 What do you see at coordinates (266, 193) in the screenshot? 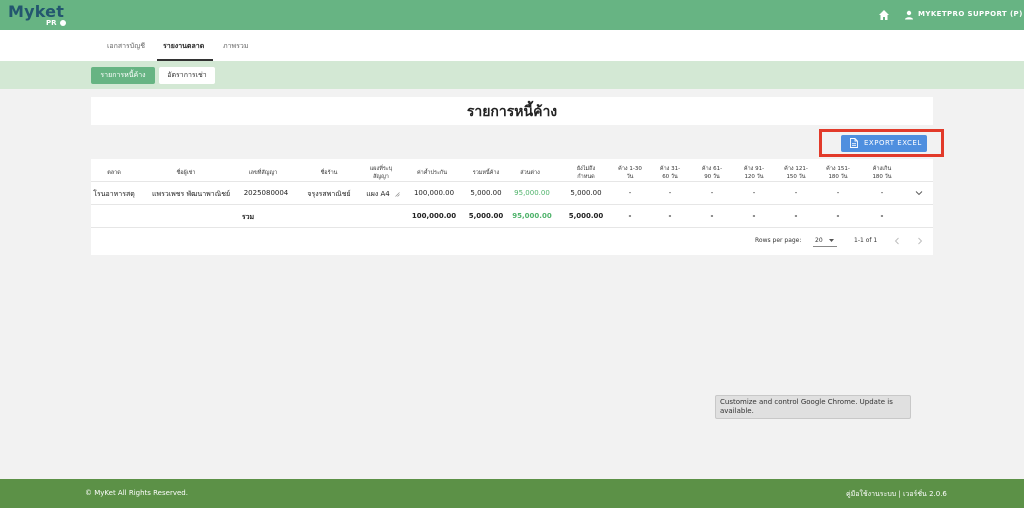
I see `cell-contract-no: 2025080004` at bounding box center [266, 193].